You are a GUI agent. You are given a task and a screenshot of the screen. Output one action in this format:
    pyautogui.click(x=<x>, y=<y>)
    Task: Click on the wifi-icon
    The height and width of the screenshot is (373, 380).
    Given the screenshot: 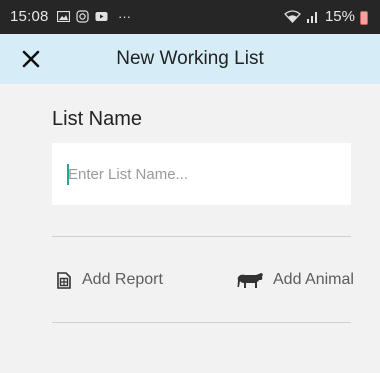 What is the action you would take?
    pyautogui.click(x=292, y=16)
    